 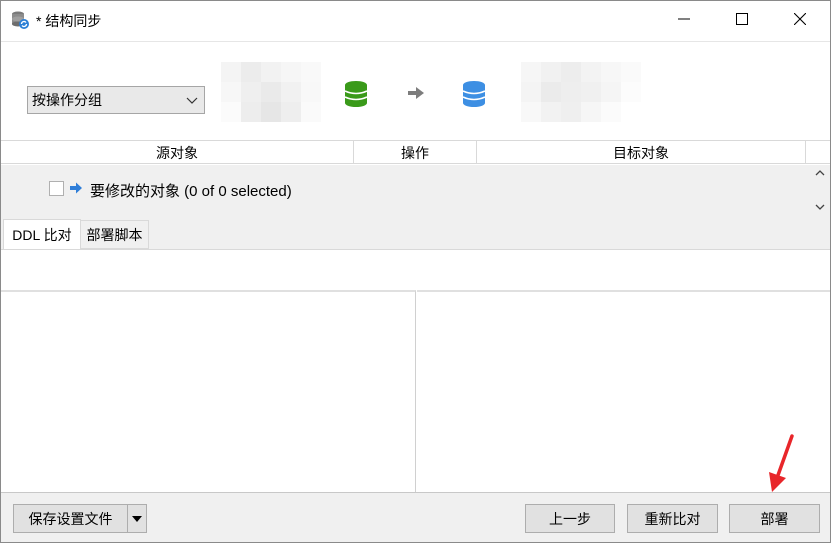 I want to click on chevron-up-icon, so click(x=820, y=173).